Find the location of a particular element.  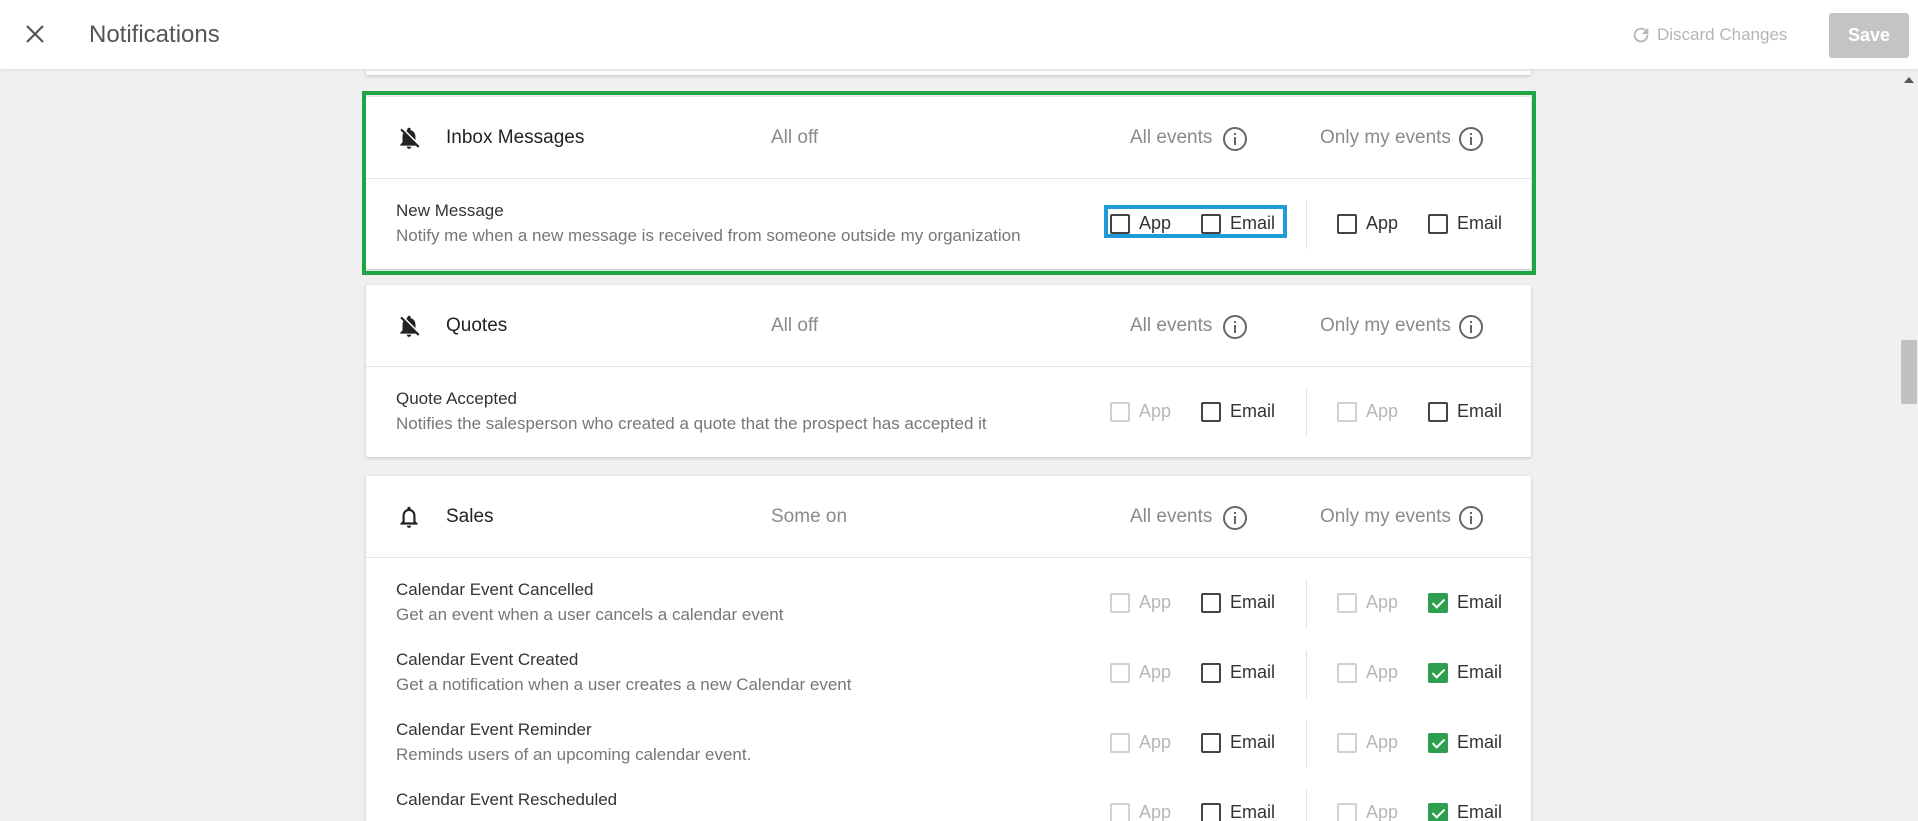

top-bar: Notifications Discard Changes Save is located at coordinates (959, 35).